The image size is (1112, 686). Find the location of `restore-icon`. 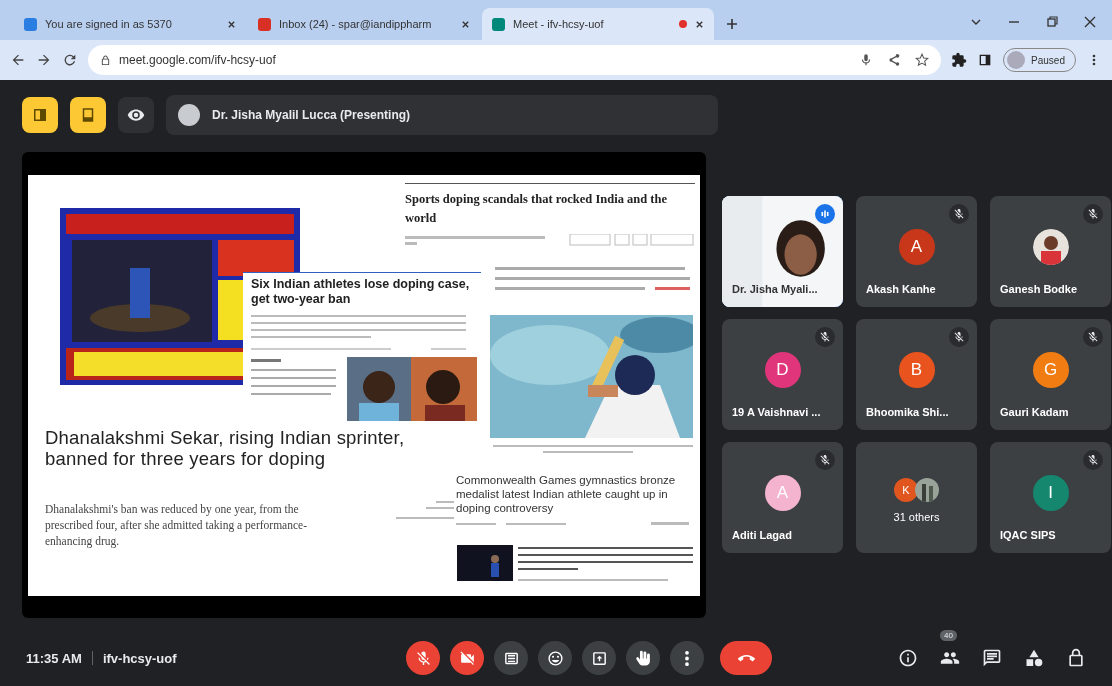

restore-icon is located at coordinates (1052, 22).